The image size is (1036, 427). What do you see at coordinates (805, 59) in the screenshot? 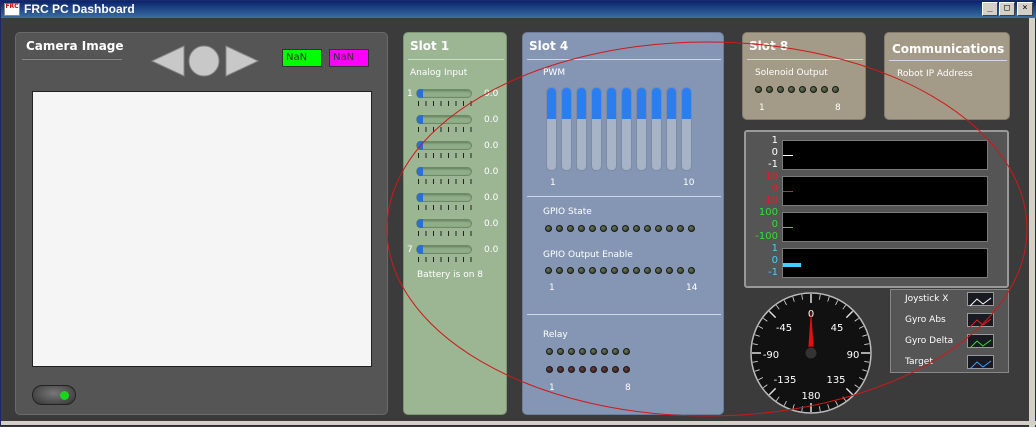
I see `slot8-title-underline` at bounding box center [805, 59].